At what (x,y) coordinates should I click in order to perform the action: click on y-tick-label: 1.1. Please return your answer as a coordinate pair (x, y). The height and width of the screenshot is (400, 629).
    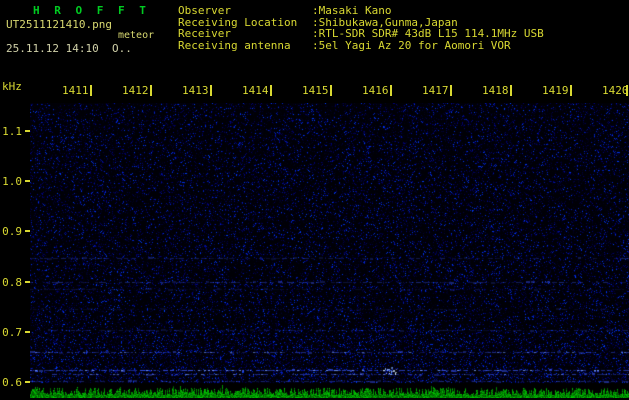
    Looking at the image, I should click on (12, 131).